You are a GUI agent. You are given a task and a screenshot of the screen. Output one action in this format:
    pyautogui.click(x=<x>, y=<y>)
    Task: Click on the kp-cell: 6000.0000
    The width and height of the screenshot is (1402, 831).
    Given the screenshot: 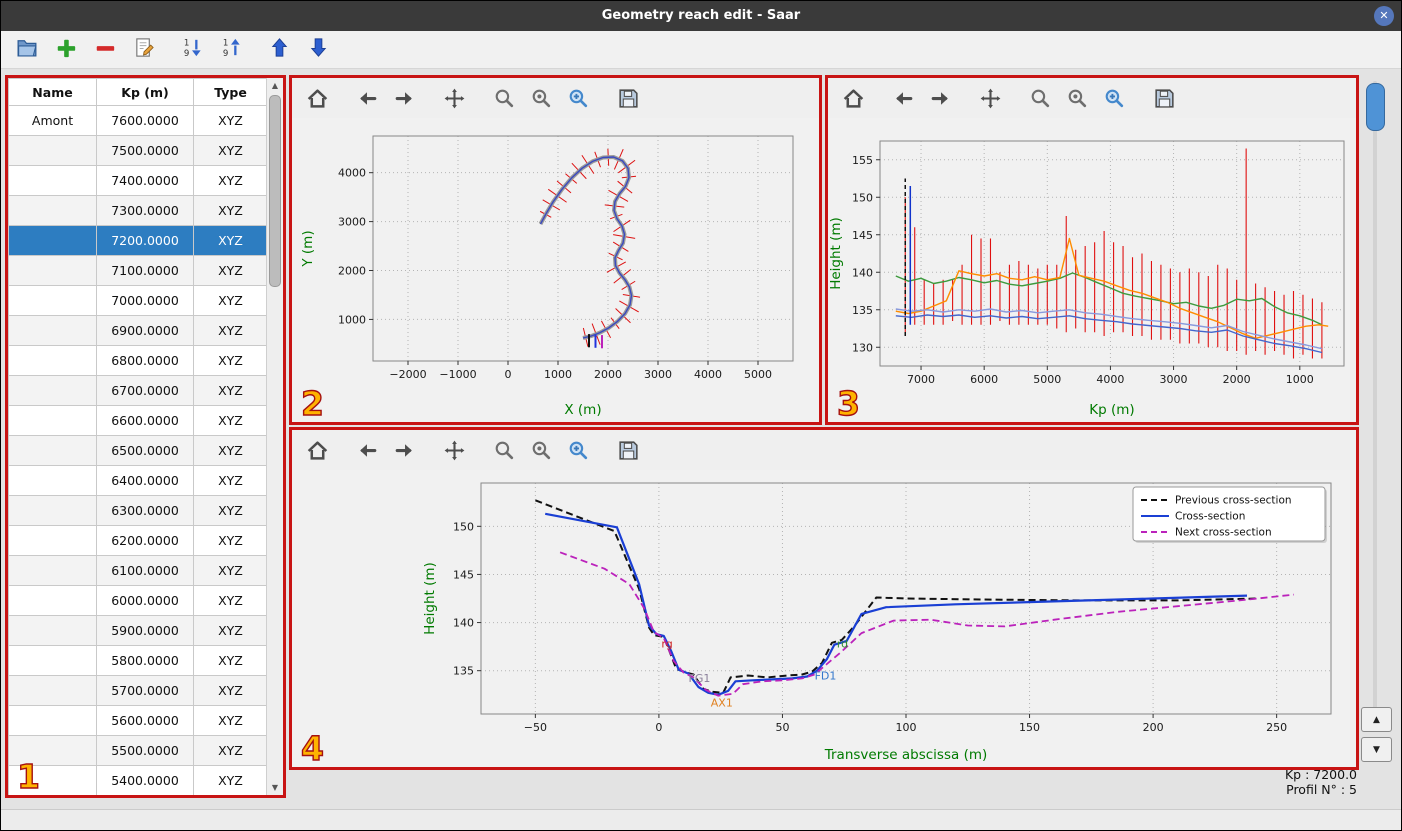 What is the action you would take?
    pyautogui.click(x=145, y=600)
    